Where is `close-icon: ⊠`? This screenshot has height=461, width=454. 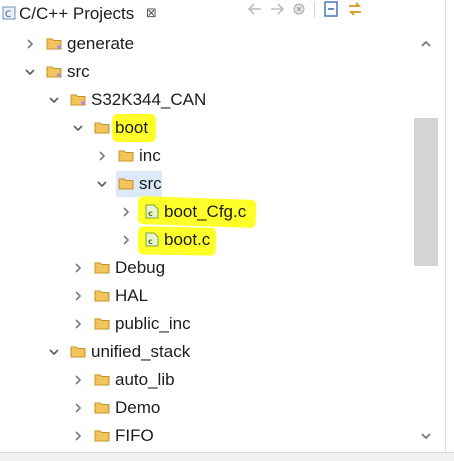 close-icon: ⊠ is located at coordinates (151, 13).